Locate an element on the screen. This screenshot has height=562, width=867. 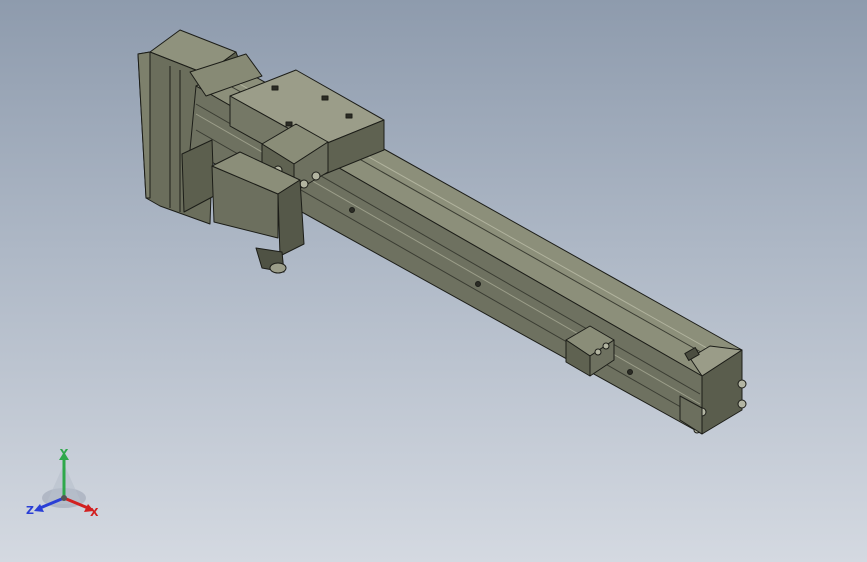
y-axis-label: Y is located at coordinates (64, 453).